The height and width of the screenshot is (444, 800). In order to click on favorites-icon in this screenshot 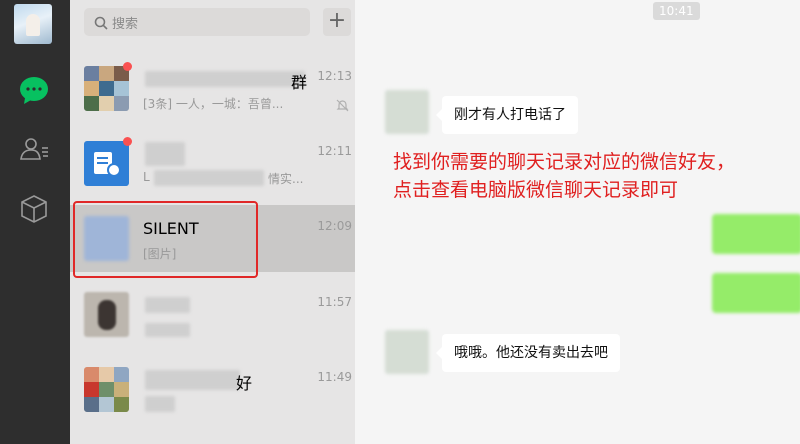, I will do `click(34, 209)`.